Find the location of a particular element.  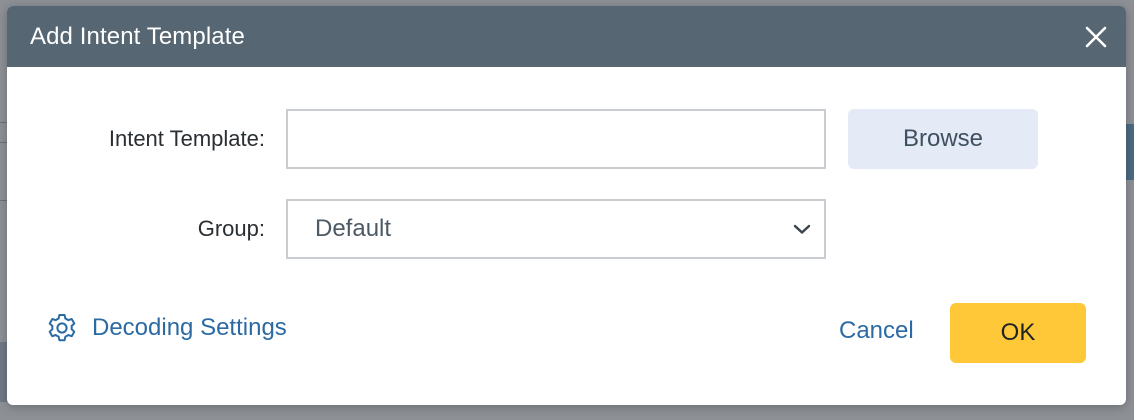

chevron-down-icon is located at coordinates (802, 229).